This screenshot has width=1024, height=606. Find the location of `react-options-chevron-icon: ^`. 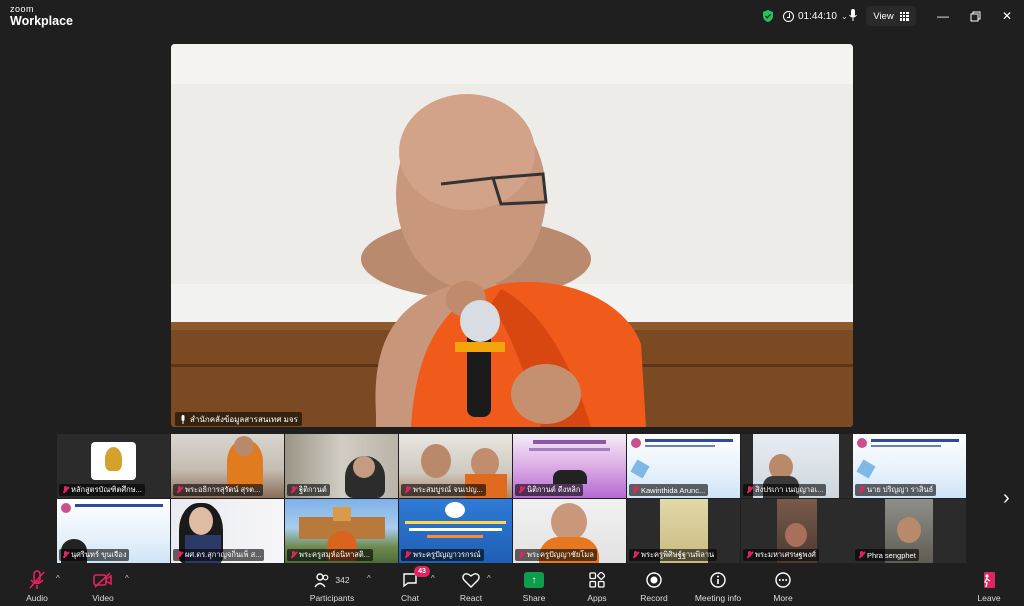

react-options-chevron-icon: ^ is located at coordinates (489, 578).